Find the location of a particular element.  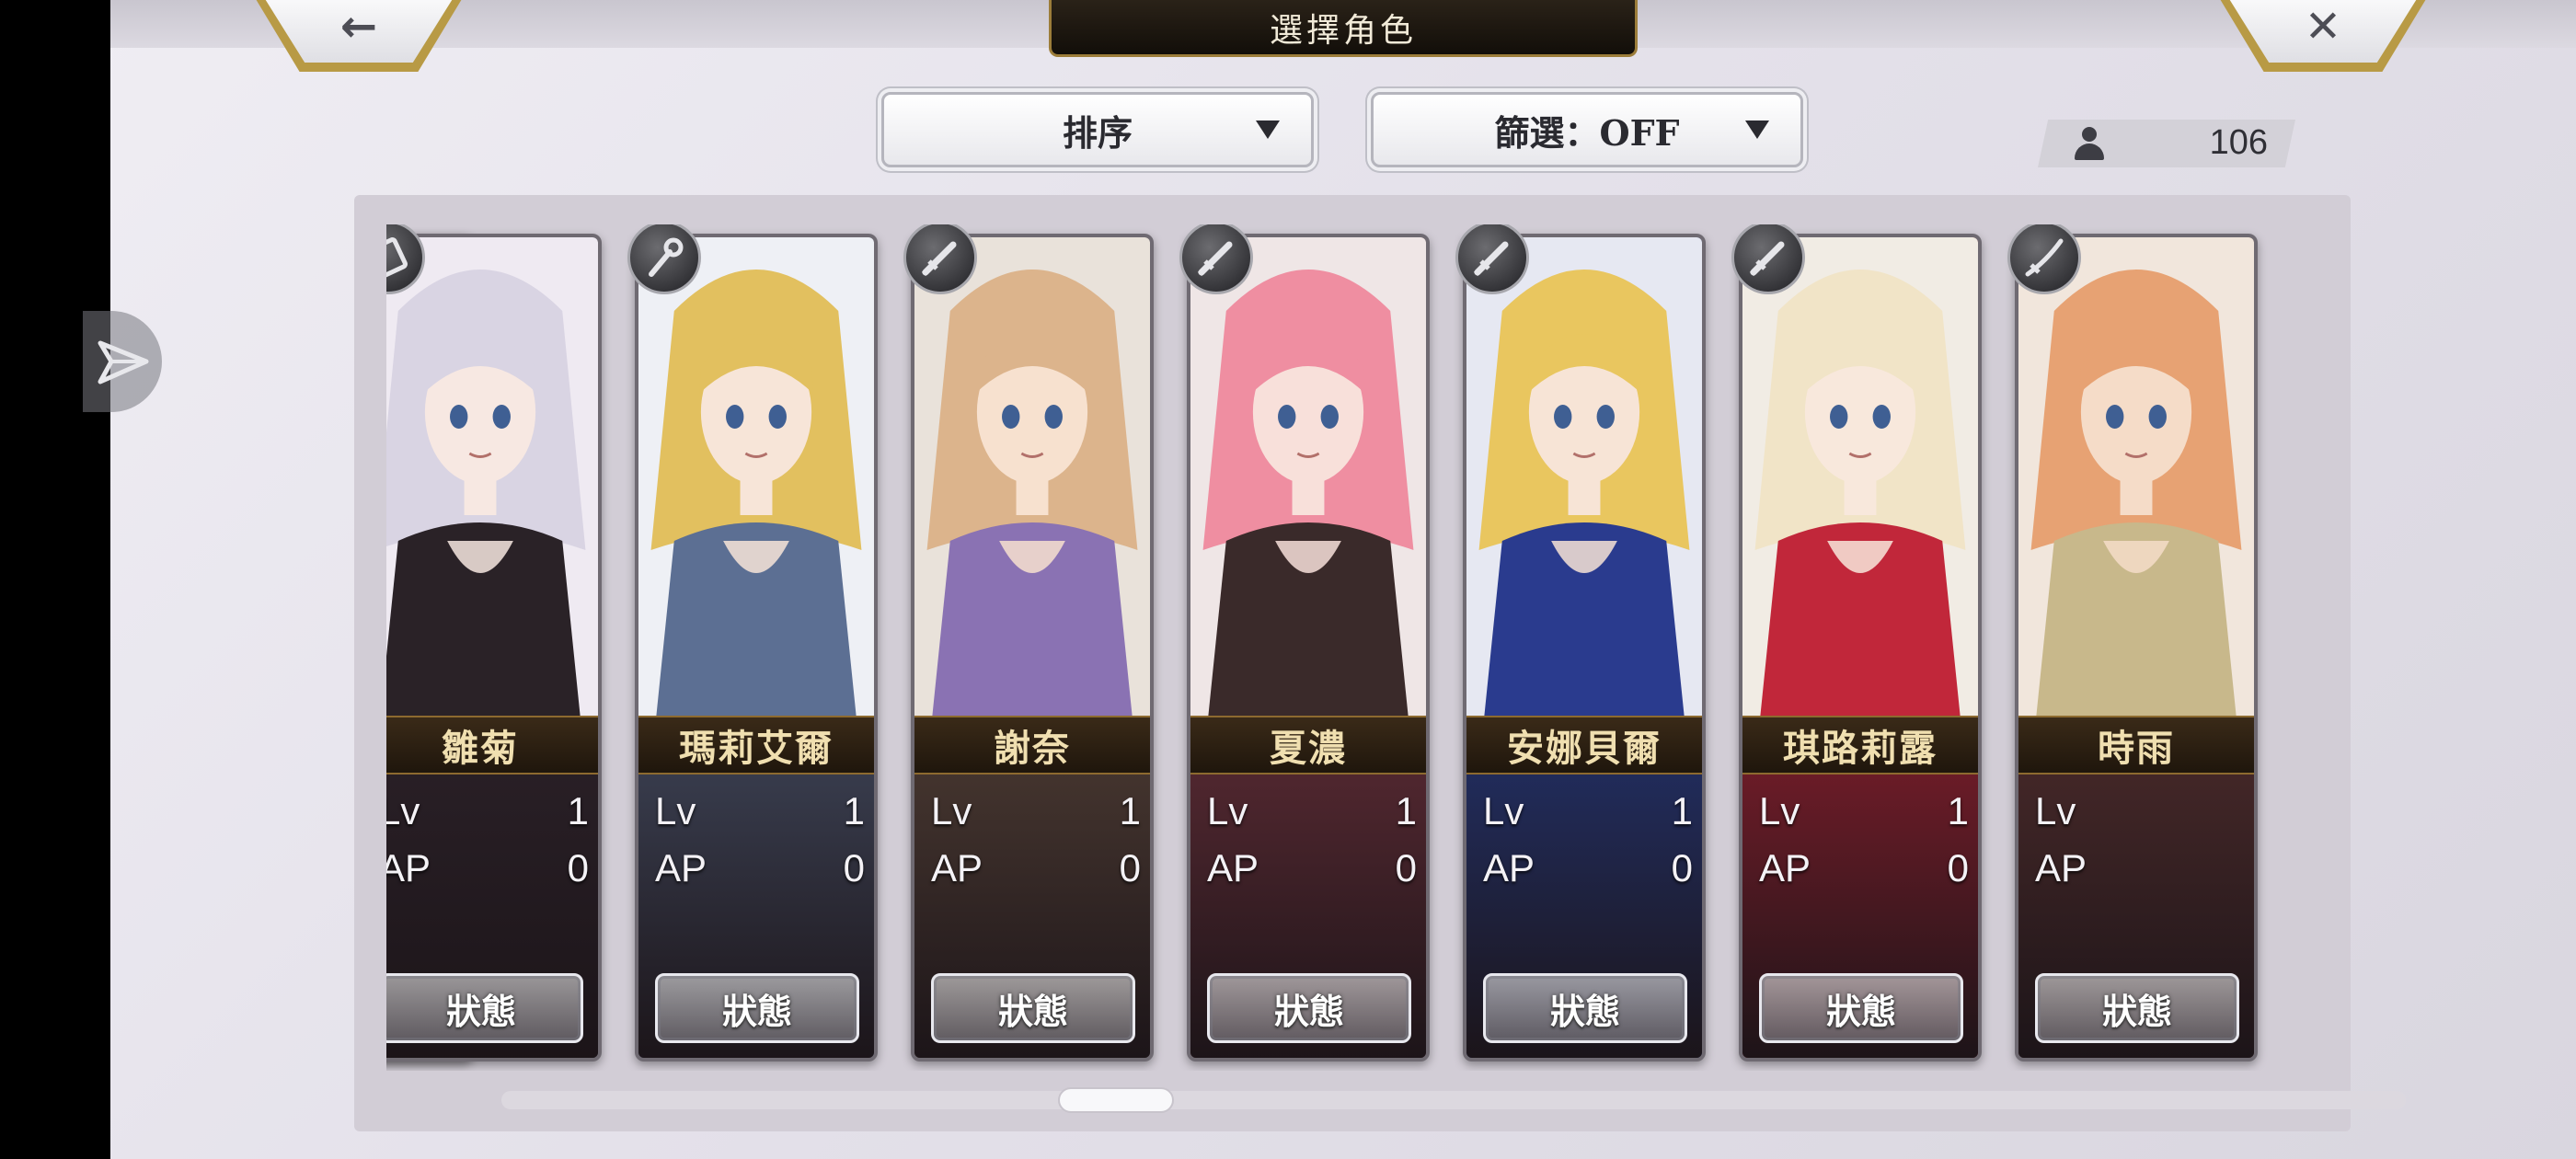

character-card: 謝奈 Lv 1 AP 0 狀態 is located at coordinates (1032, 647).